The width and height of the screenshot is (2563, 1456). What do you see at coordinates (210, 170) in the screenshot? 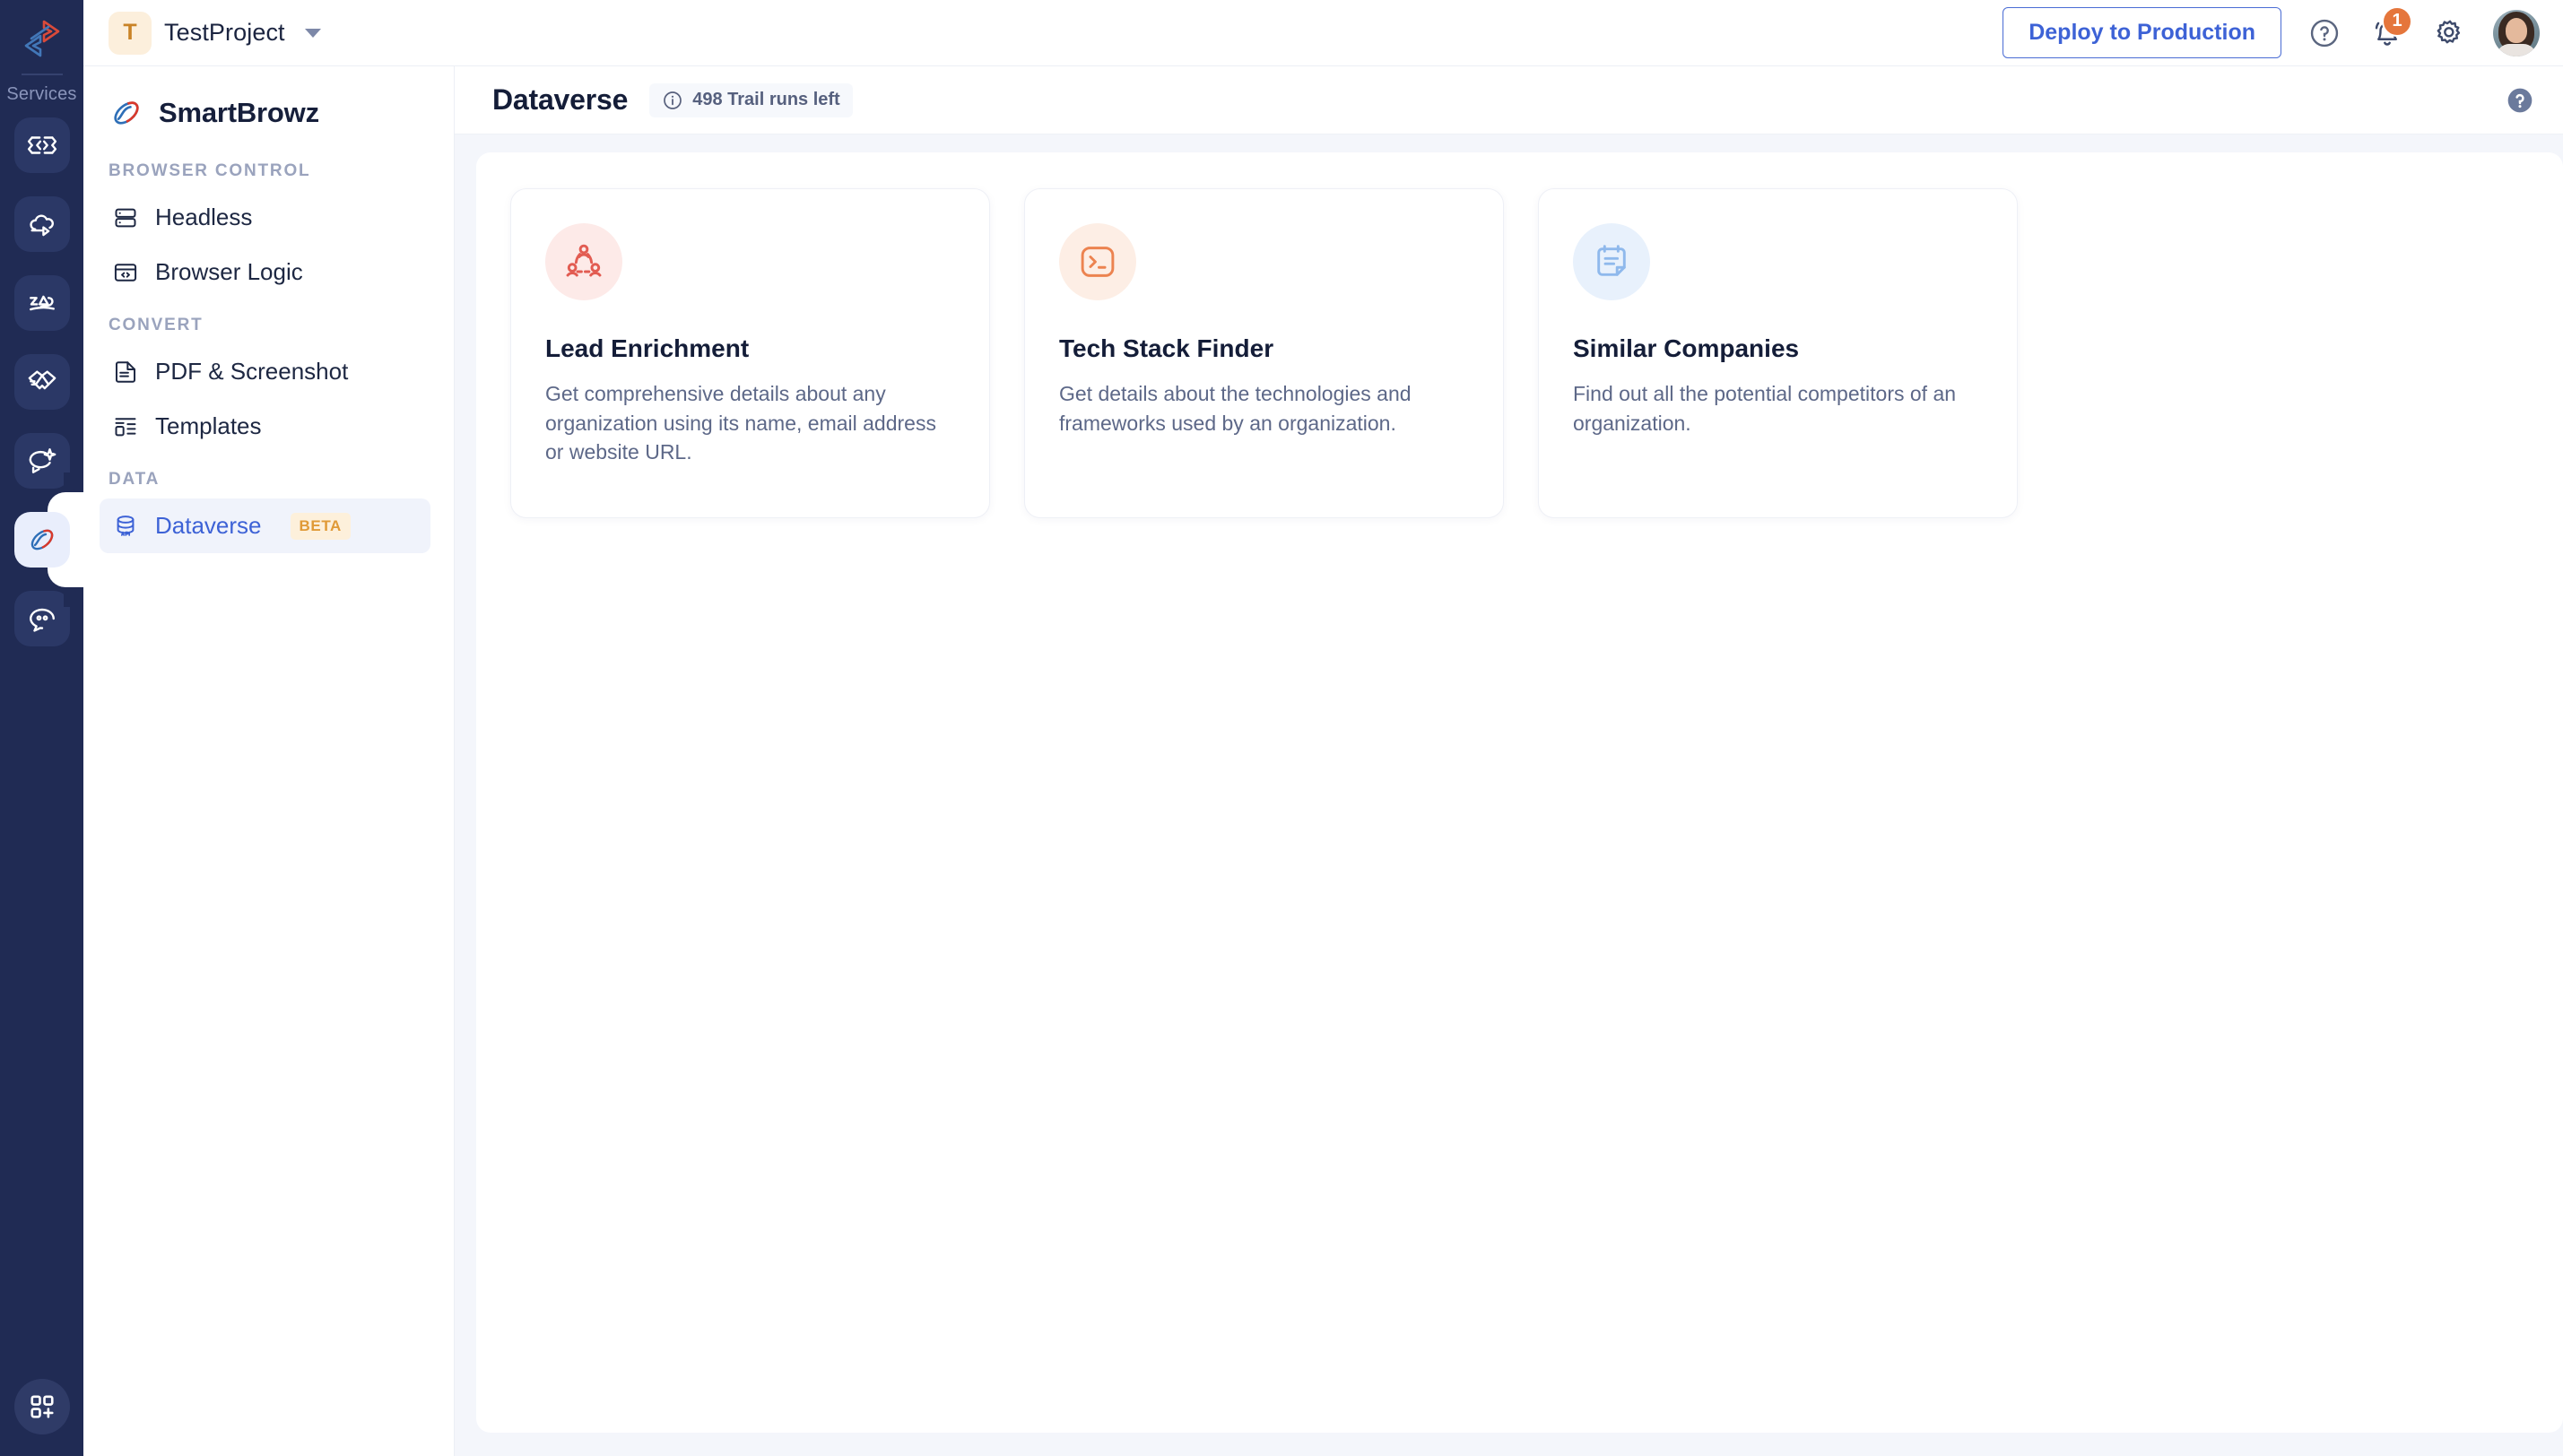
I see `sidebar-section-browser-control: BROWSER CONTROL` at bounding box center [210, 170].